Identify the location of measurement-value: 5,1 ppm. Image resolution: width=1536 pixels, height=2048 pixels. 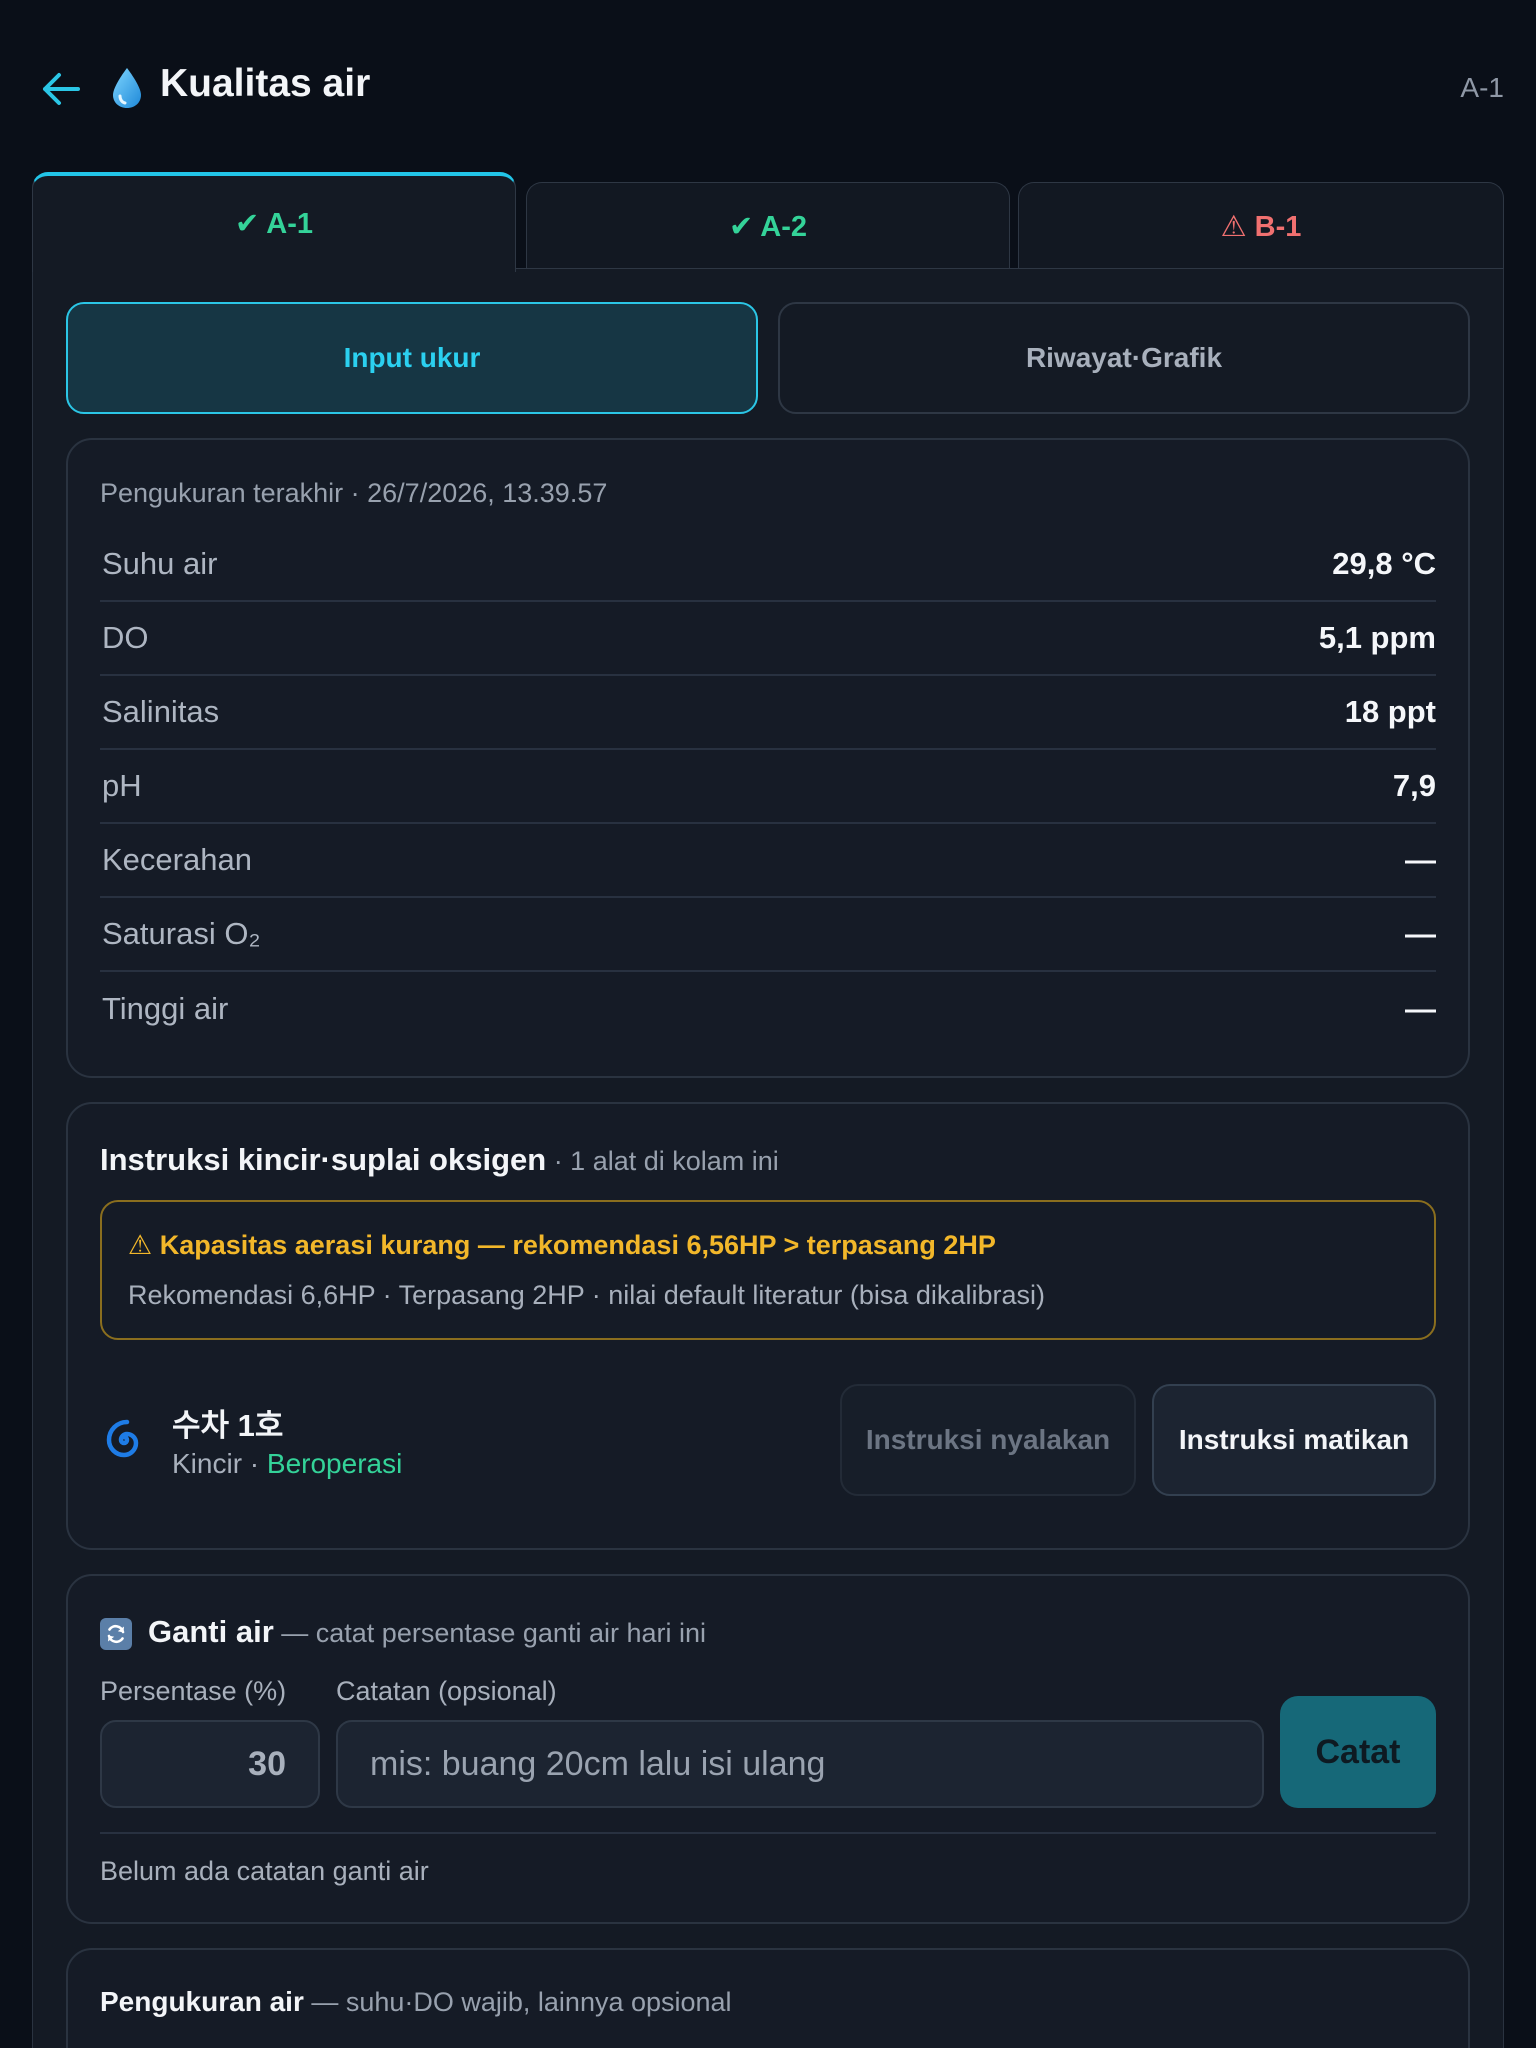
(1377, 637).